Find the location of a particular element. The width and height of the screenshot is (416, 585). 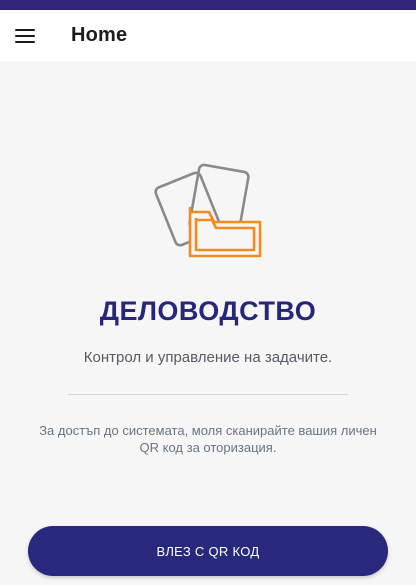

divider is located at coordinates (208, 394).